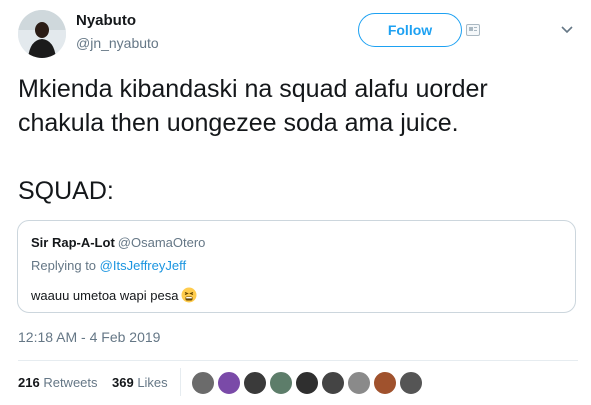 The width and height of the screenshot is (591, 405). I want to click on author-handle: @jn_nyabuto, so click(117, 43).